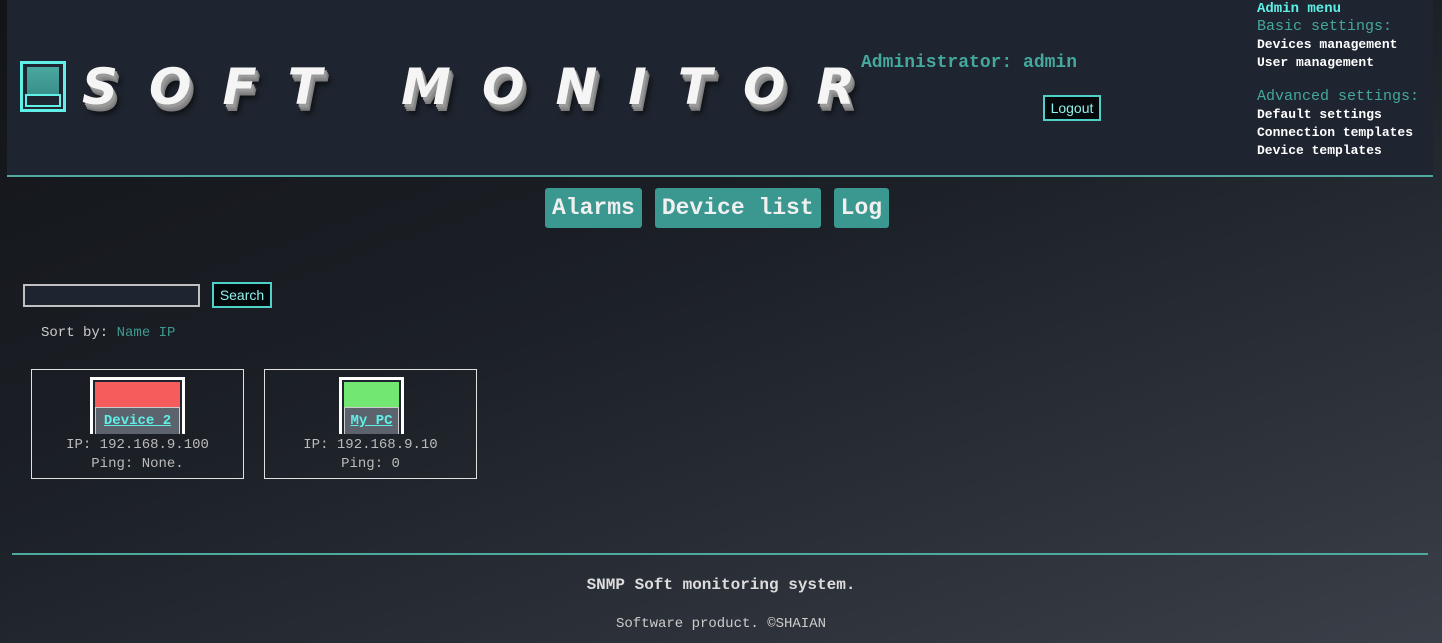  Describe the element at coordinates (484, 87) in the screenshot. I see `logo-text: SOFT MONITOR` at that location.